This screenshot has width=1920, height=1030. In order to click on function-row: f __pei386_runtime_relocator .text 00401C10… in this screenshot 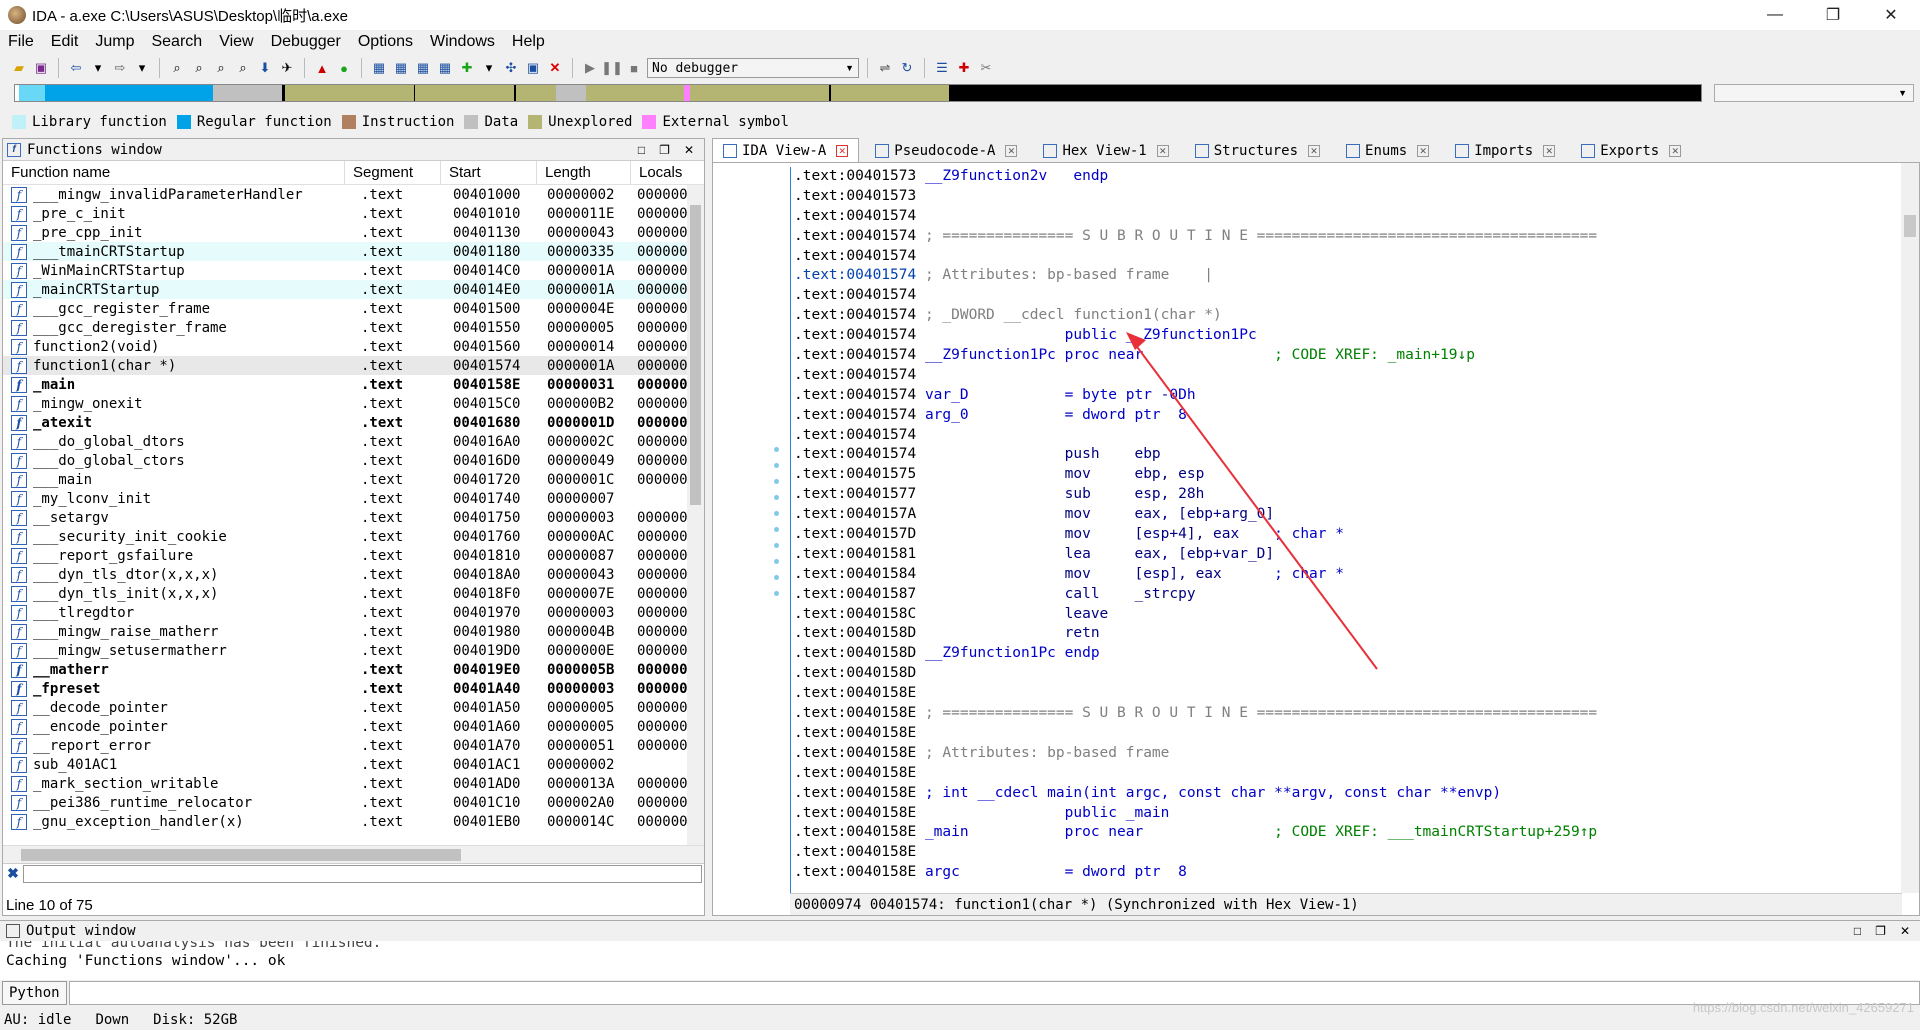, I will do `click(353, 802)`.